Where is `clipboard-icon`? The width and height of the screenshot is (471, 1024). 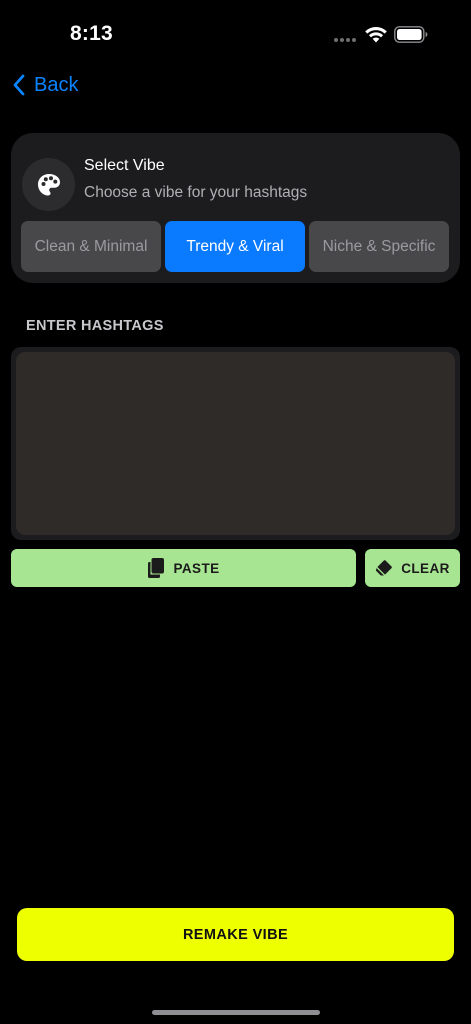 clipboard-icon is located at coordinates (156, 568).